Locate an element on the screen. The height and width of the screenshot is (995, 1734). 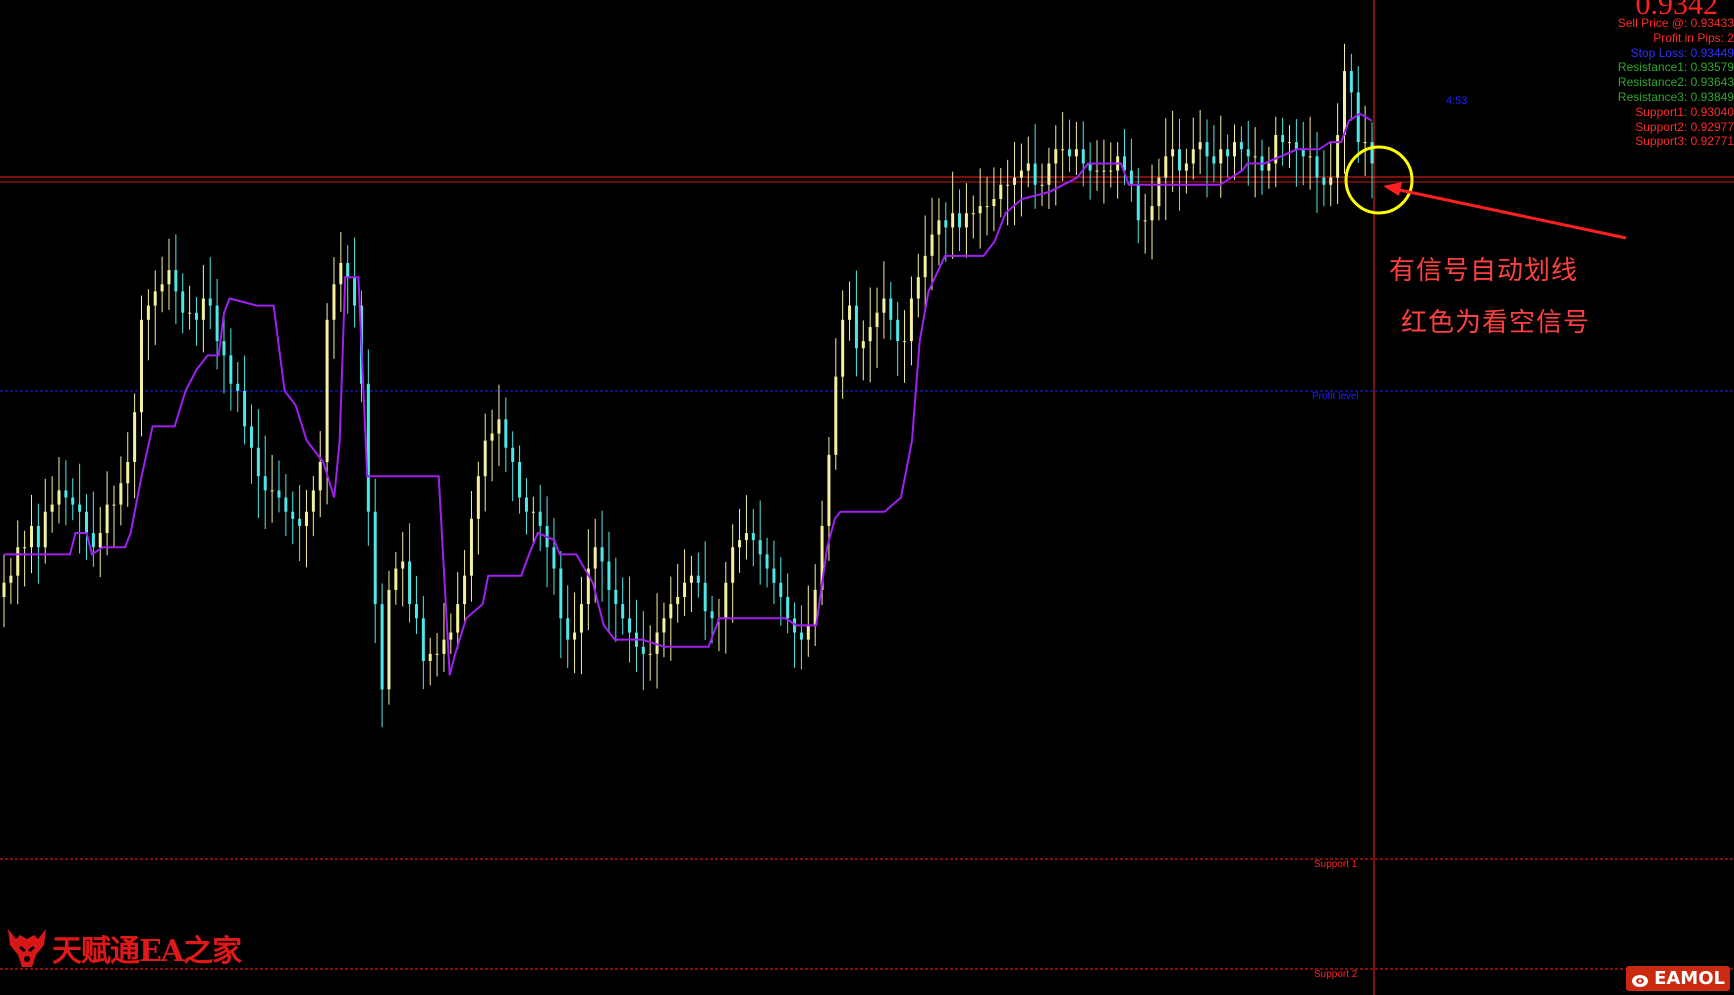
annotation-line2: 红色为看空信号 is located at coordinates (1496, 323).